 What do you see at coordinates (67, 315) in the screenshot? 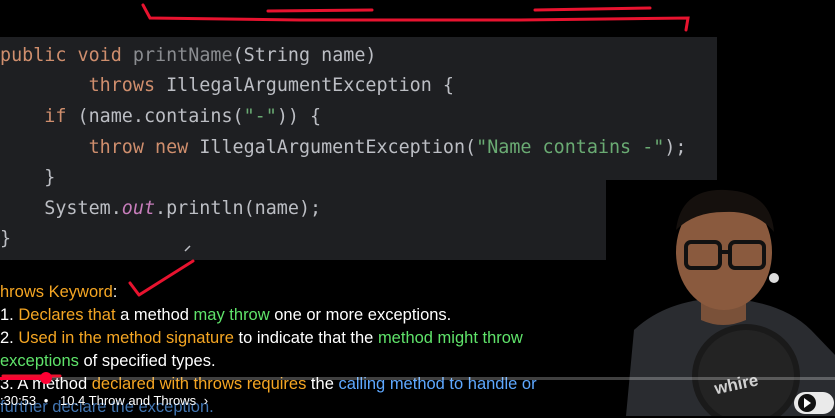
I see `text-segment: Declares that` at bounding box center [67, 315].